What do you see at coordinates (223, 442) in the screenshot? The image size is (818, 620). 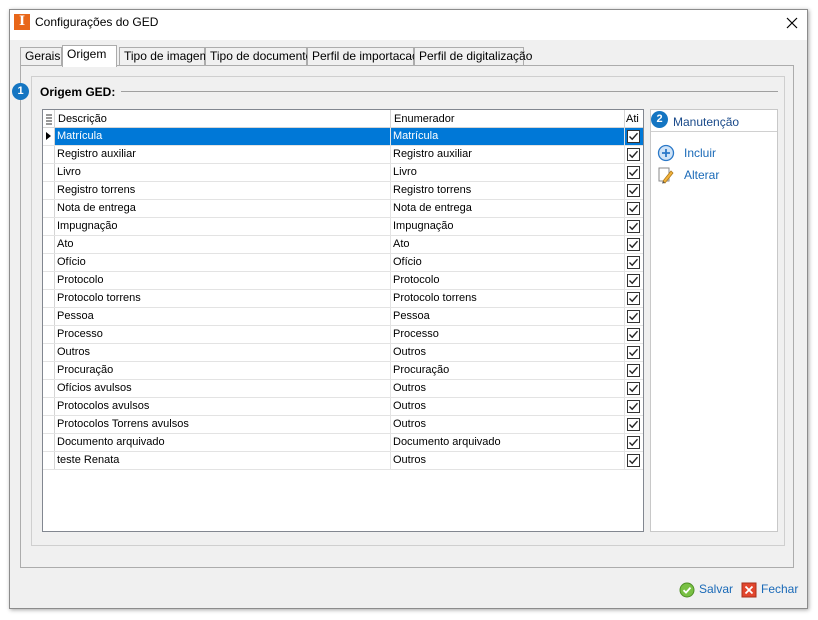 I see `cell-descricao: Documento arquivado` at bounding box center [223, 442].